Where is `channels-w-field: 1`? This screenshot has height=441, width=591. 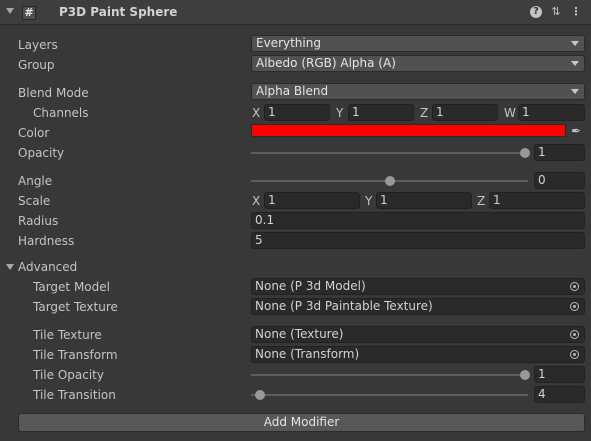 channels-w-field: 1 is located at coordinates (551, 112).